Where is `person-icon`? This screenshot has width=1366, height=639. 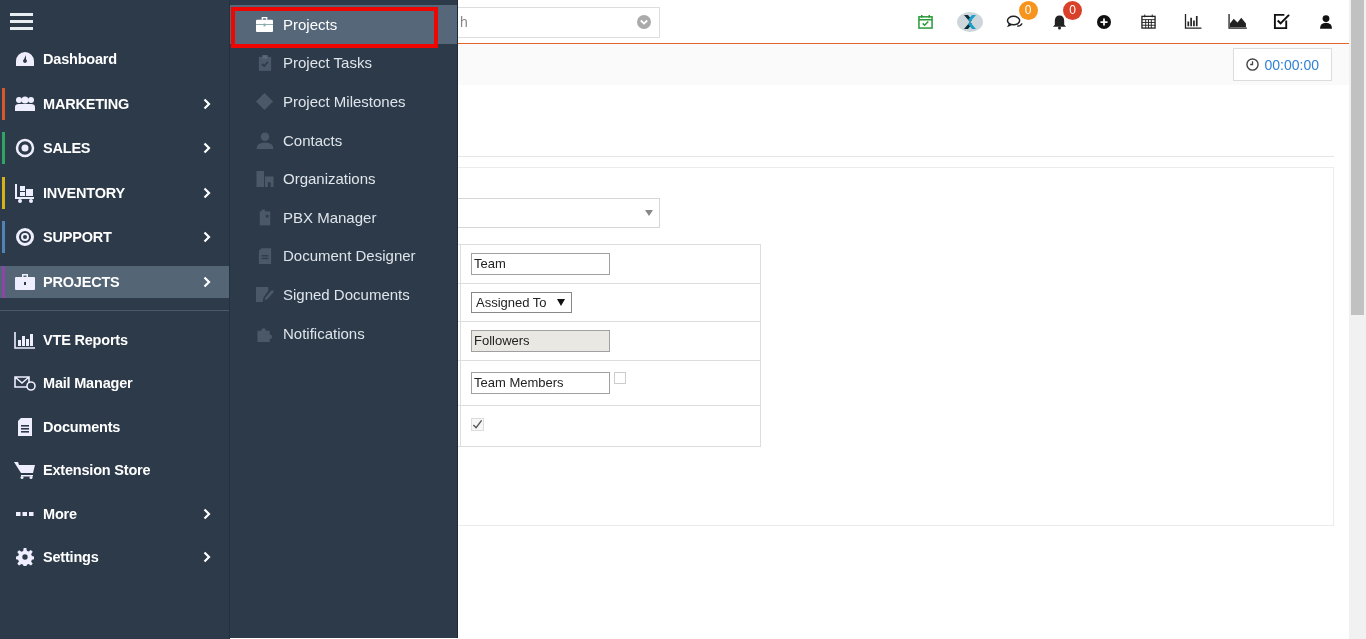 person-icon is located at coordinates (264, 140).